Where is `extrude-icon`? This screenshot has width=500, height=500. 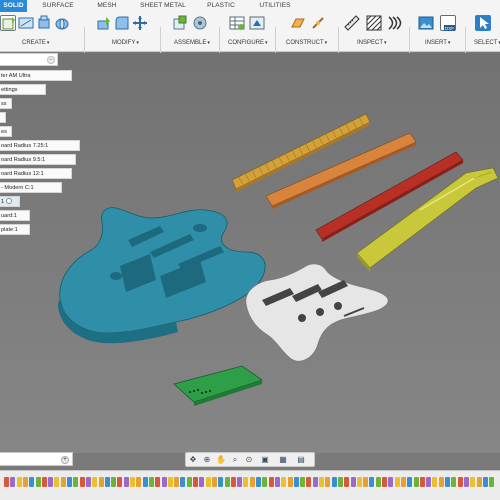 extrude-icon is located at coordinates (44, 23).